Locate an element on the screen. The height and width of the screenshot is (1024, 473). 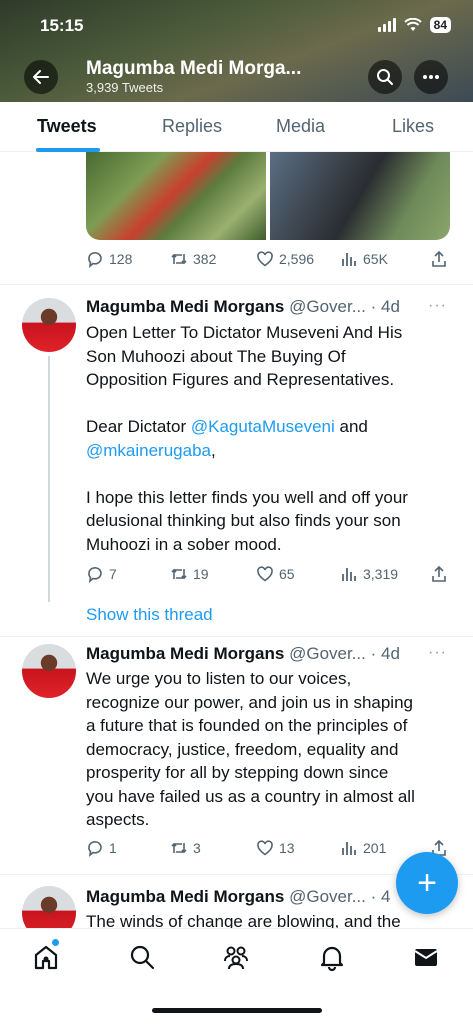
nav-home is located at coordinates (46, 957).